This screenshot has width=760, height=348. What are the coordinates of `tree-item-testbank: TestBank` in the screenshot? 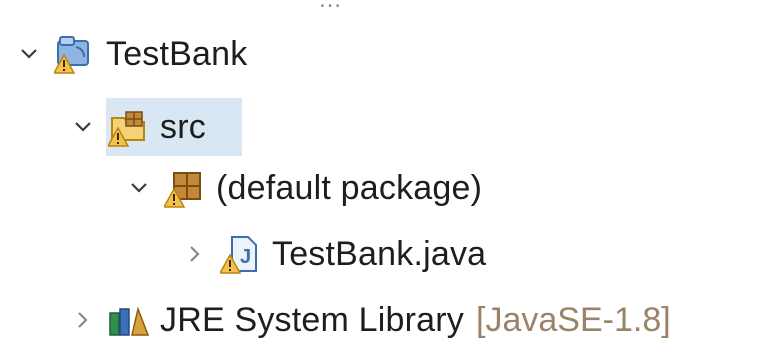 It's located at (130, 54).